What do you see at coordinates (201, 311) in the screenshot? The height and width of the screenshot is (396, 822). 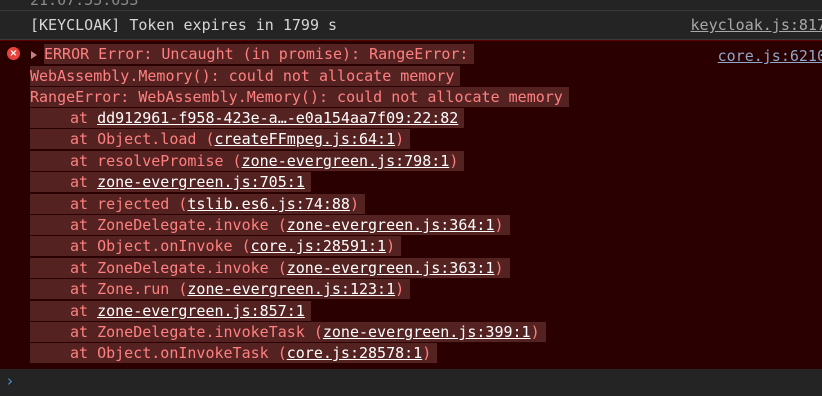 I see `stack-frame-source-link: zone-evergreen.js:857:1` at bounding box center [201, 311].